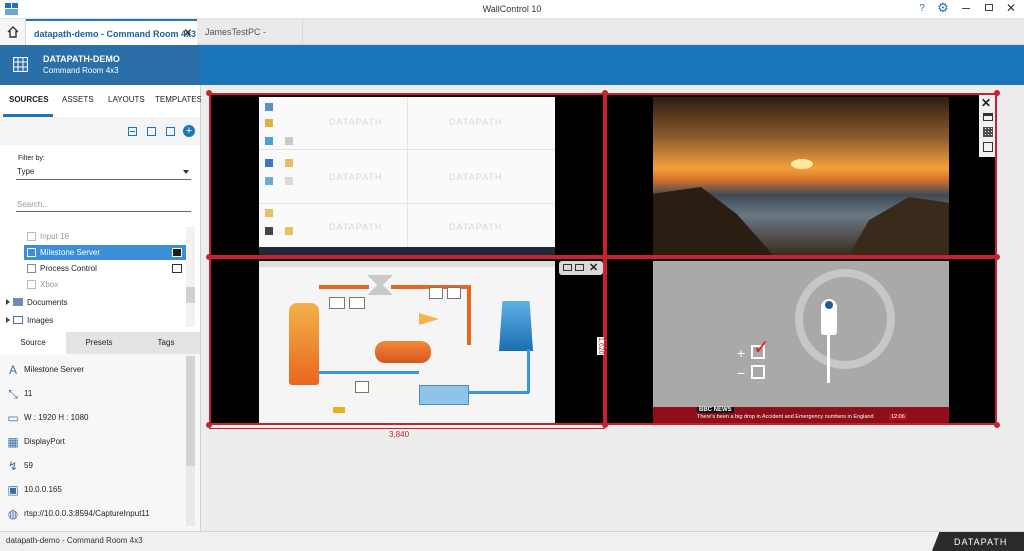  What do you see at coordinates (188, 34) in the screenshot?
I see `tab-close-icon: ✕` at bounding box center [188, 34].